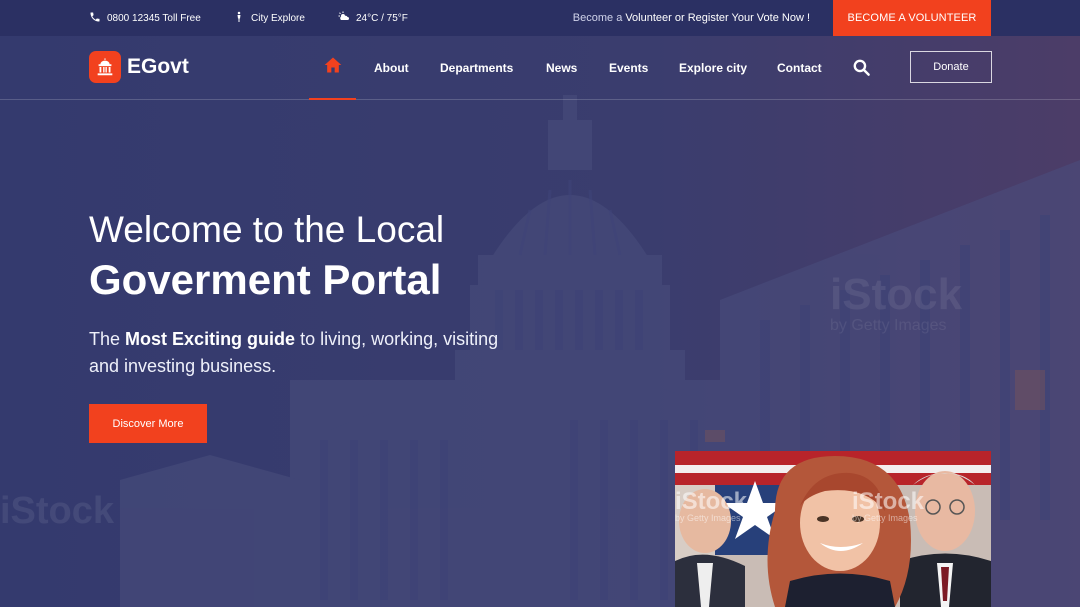 The height and width of the screenshot is (607, 1080). Describe the element at coordinates (210, 339) in the screenshot. I see `hero-sub-bold: Most Exciting guide` at that location.